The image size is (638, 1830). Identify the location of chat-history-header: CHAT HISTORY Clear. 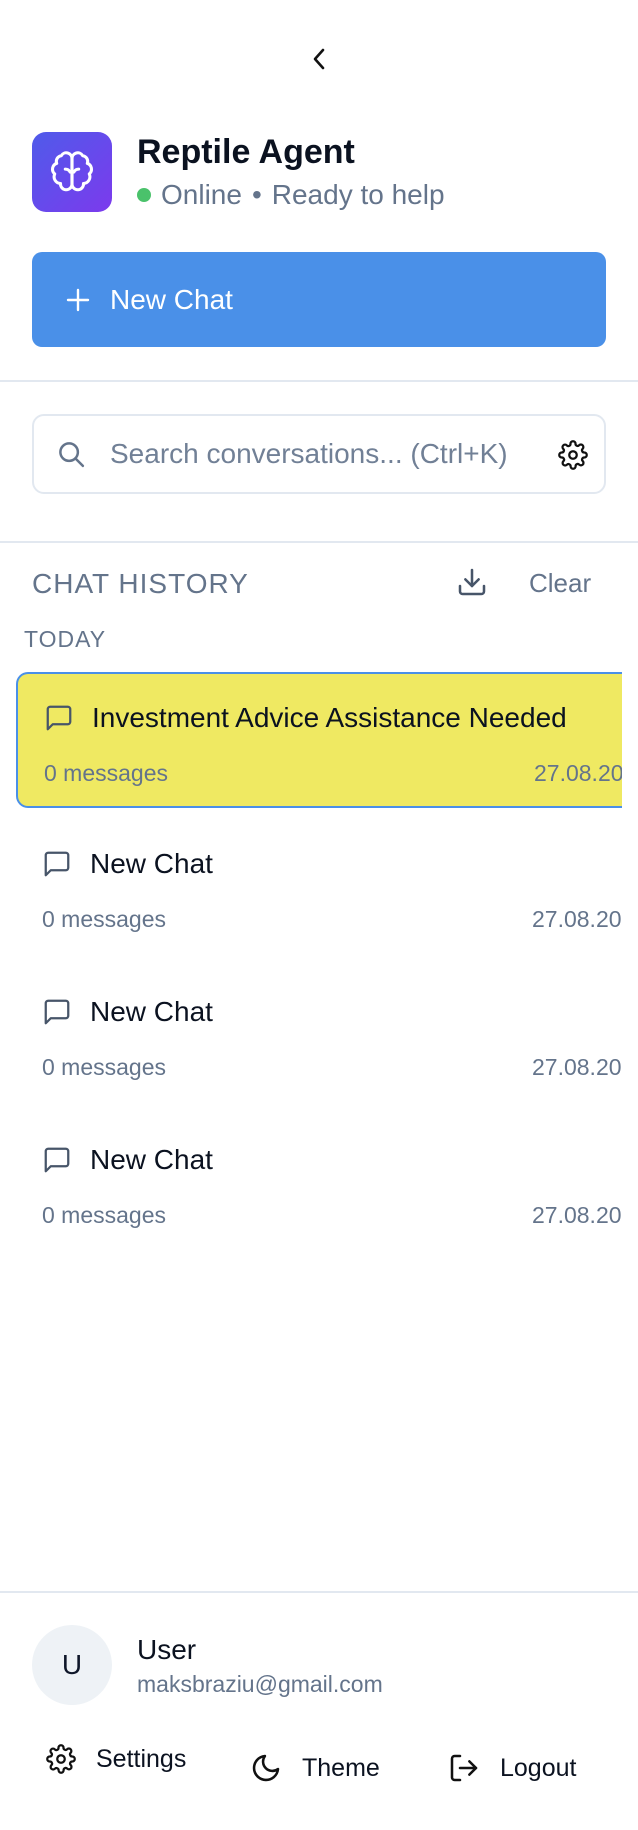
(319, 584).